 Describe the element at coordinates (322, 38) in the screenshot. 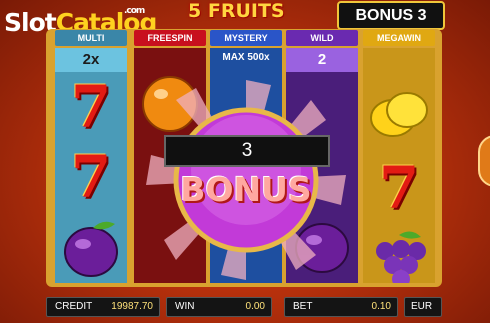

I see `header-wild: WILD` at that location.